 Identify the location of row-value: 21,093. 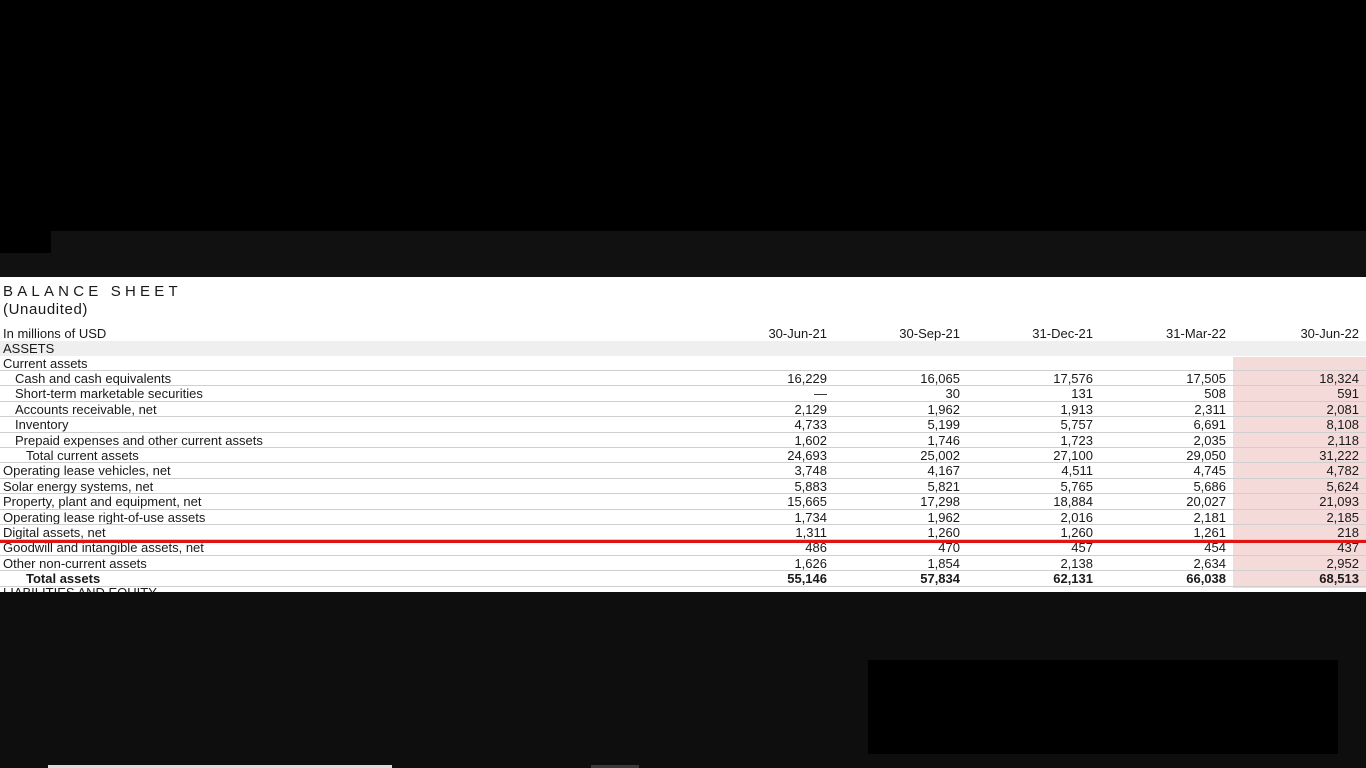
(1339, 501).